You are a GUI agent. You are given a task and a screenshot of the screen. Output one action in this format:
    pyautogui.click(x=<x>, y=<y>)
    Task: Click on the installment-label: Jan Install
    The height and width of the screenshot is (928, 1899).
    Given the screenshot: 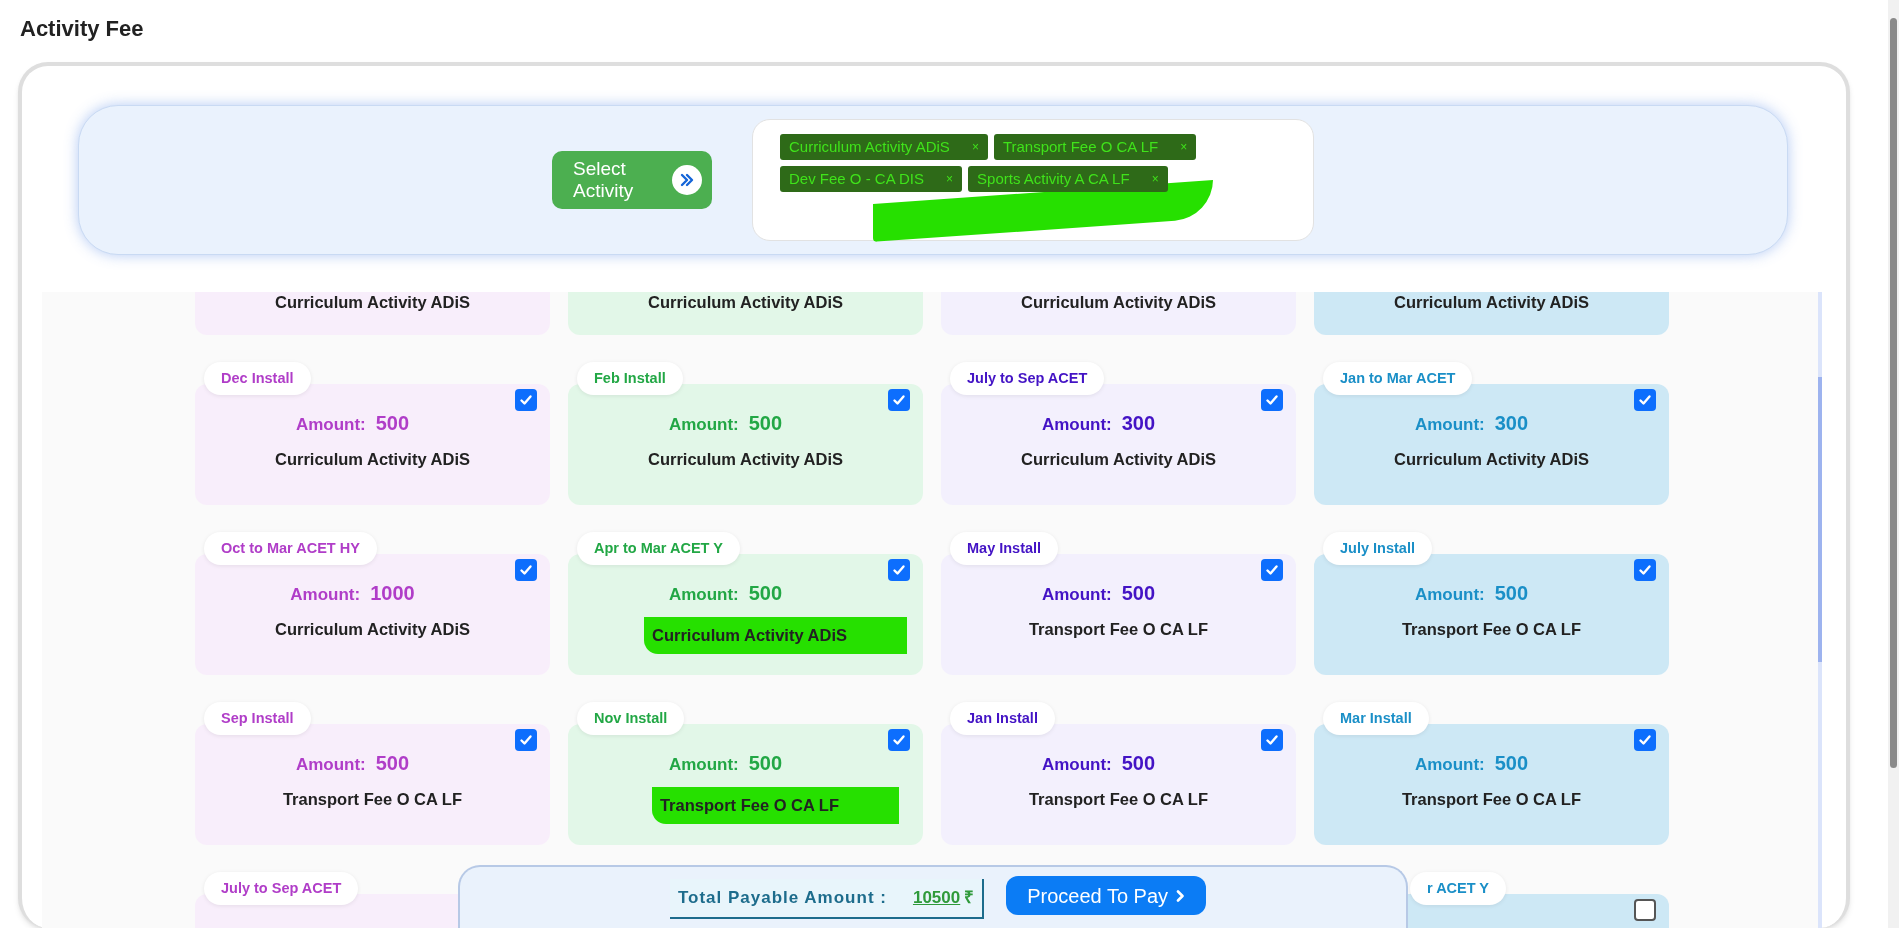 What is the action you would take?
    pyautogui.click(x=1002, y=718)
    